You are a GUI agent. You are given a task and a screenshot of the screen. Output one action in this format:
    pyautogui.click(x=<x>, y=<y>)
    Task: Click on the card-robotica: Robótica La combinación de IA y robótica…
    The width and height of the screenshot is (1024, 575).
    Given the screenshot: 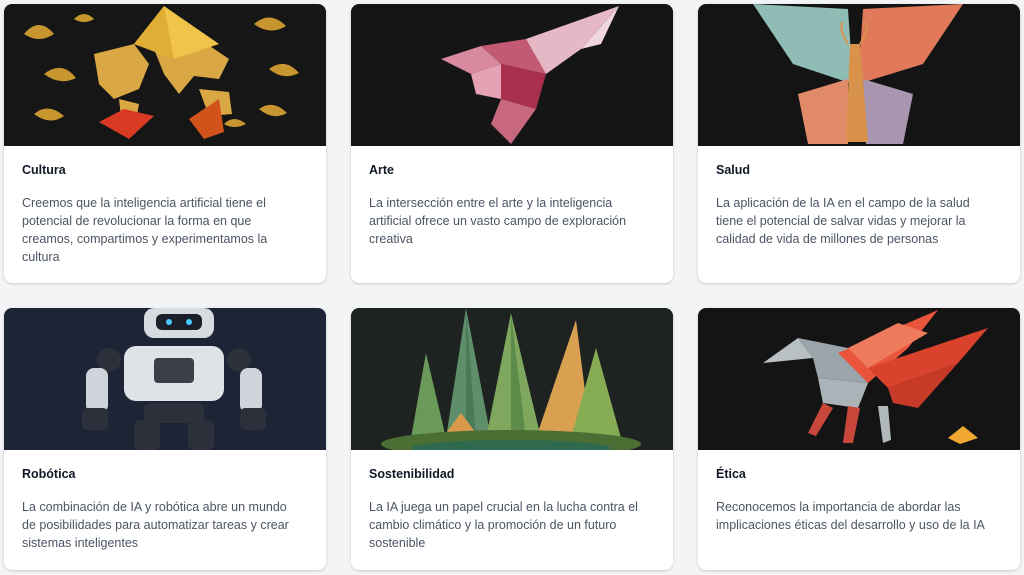 What is the action you would take?
    pyautogui.click(x=165, y=439)
    